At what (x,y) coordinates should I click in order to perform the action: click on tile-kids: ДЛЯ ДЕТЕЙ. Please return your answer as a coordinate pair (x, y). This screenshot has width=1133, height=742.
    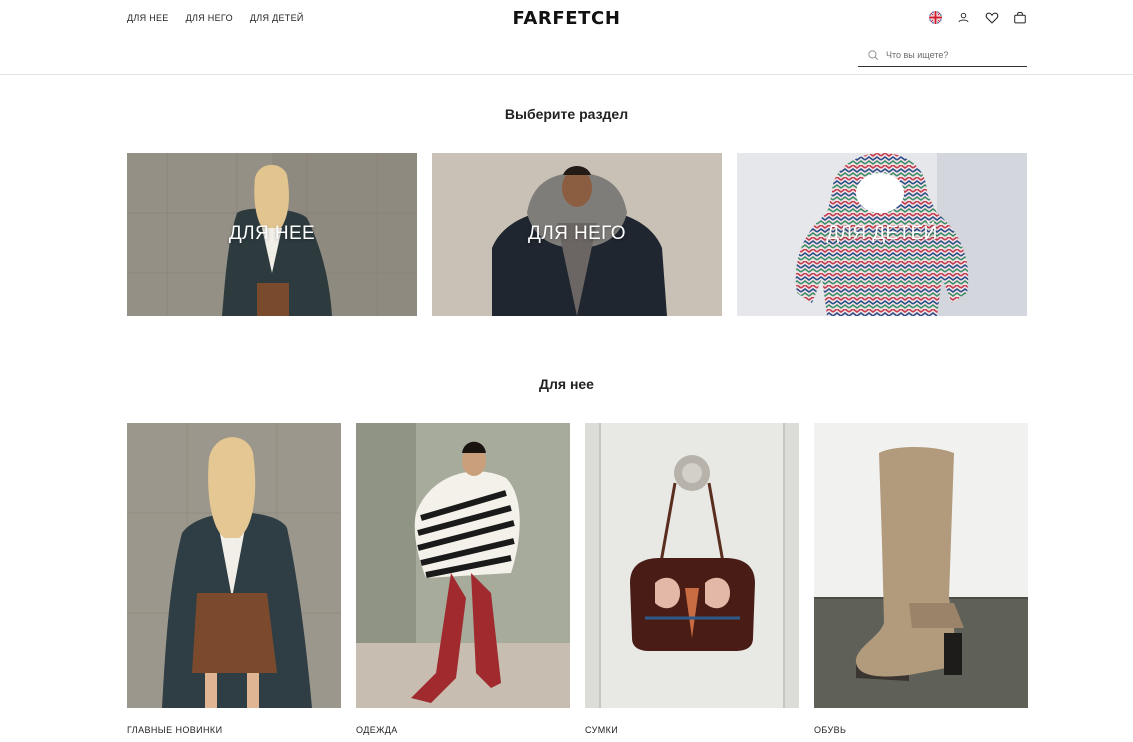
    Looking at the image, I should click on (882, 234).